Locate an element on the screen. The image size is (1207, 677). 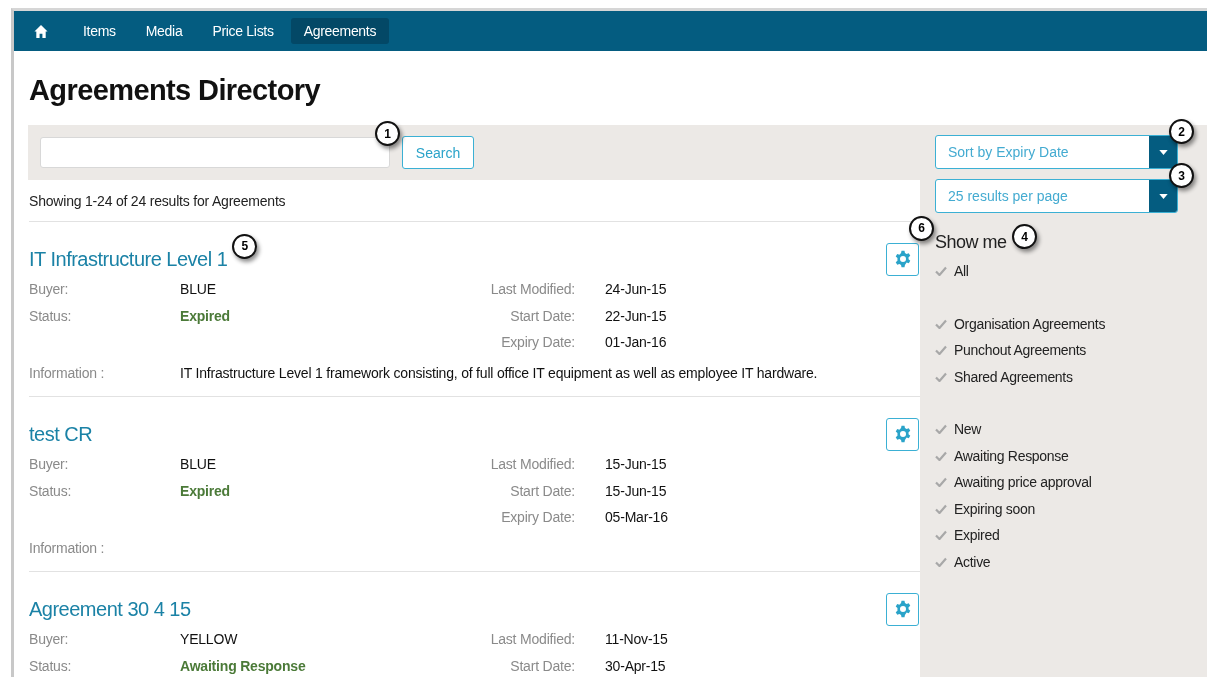
agreement-title-link: IT Infrastructure Level 1 is located at coordinates (128, 258).